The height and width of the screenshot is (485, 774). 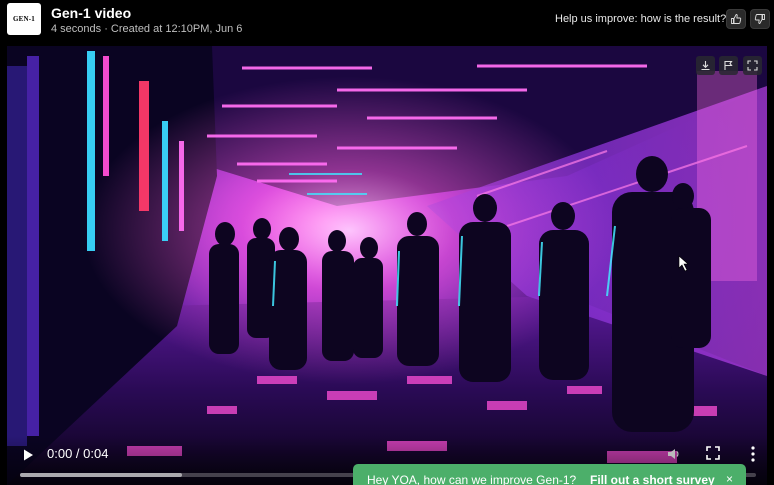 I want to click on expand-button, so click(x=752, y=65).